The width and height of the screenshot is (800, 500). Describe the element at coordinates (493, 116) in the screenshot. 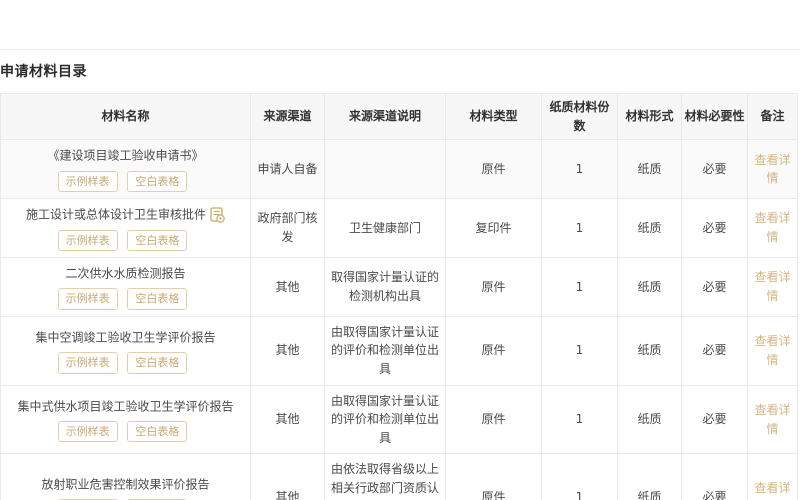

I see `column-header: 材料类型` at that location.